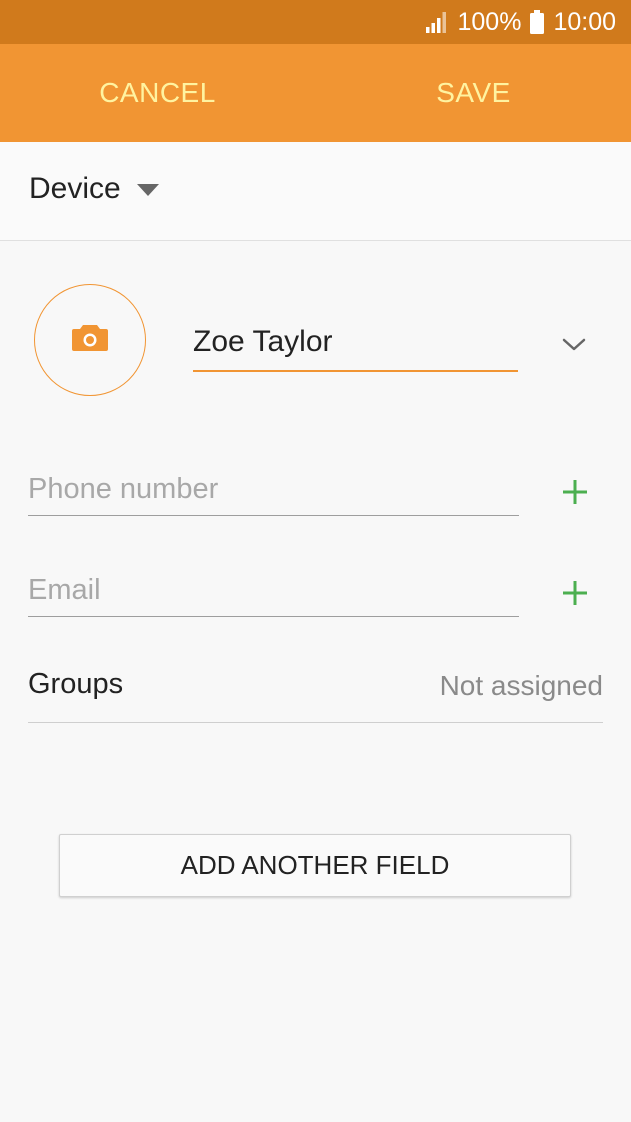  I want to click on phone-number-input, so click(273, 489).